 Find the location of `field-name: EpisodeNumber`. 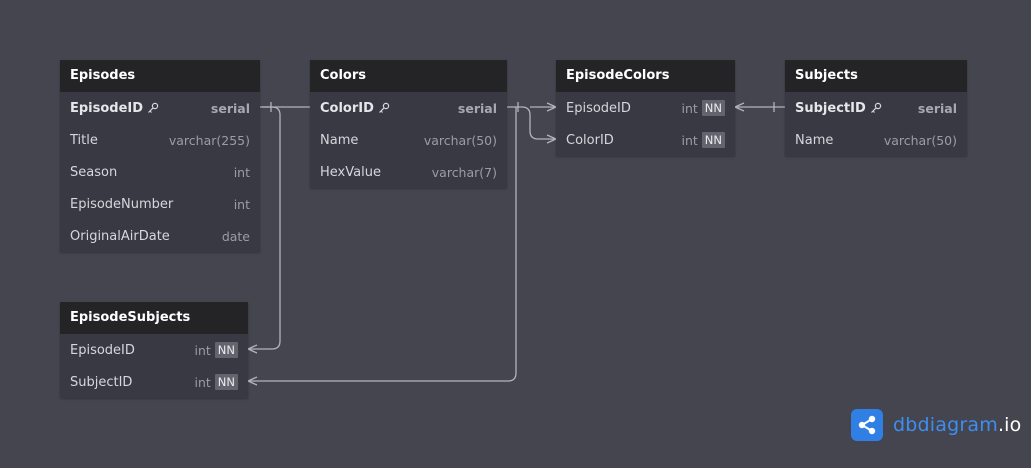

field-name: EpisodeNumber is located at coordinates (122, 204).